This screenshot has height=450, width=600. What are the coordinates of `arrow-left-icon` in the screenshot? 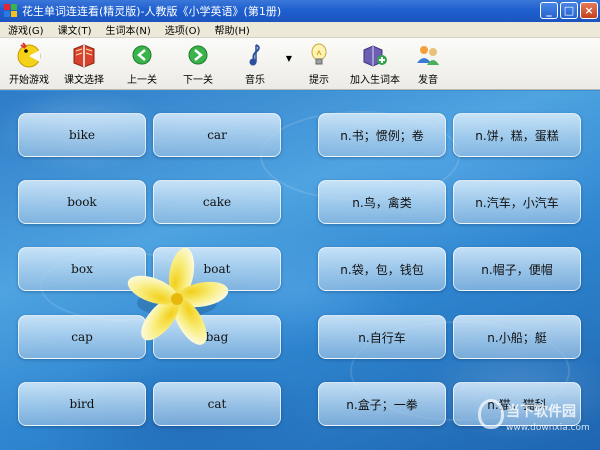 It's located at (142, 55).